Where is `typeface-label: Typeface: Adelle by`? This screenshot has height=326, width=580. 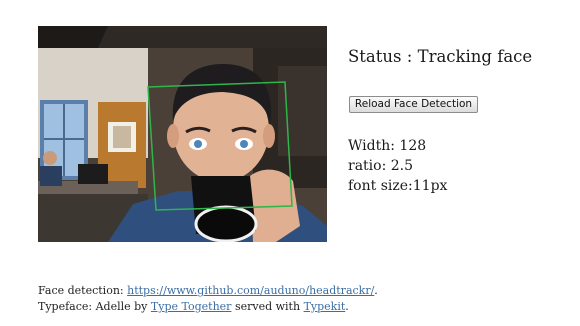
typeface-label: Typeface: Adelle by is located at coordinates (93, 306).